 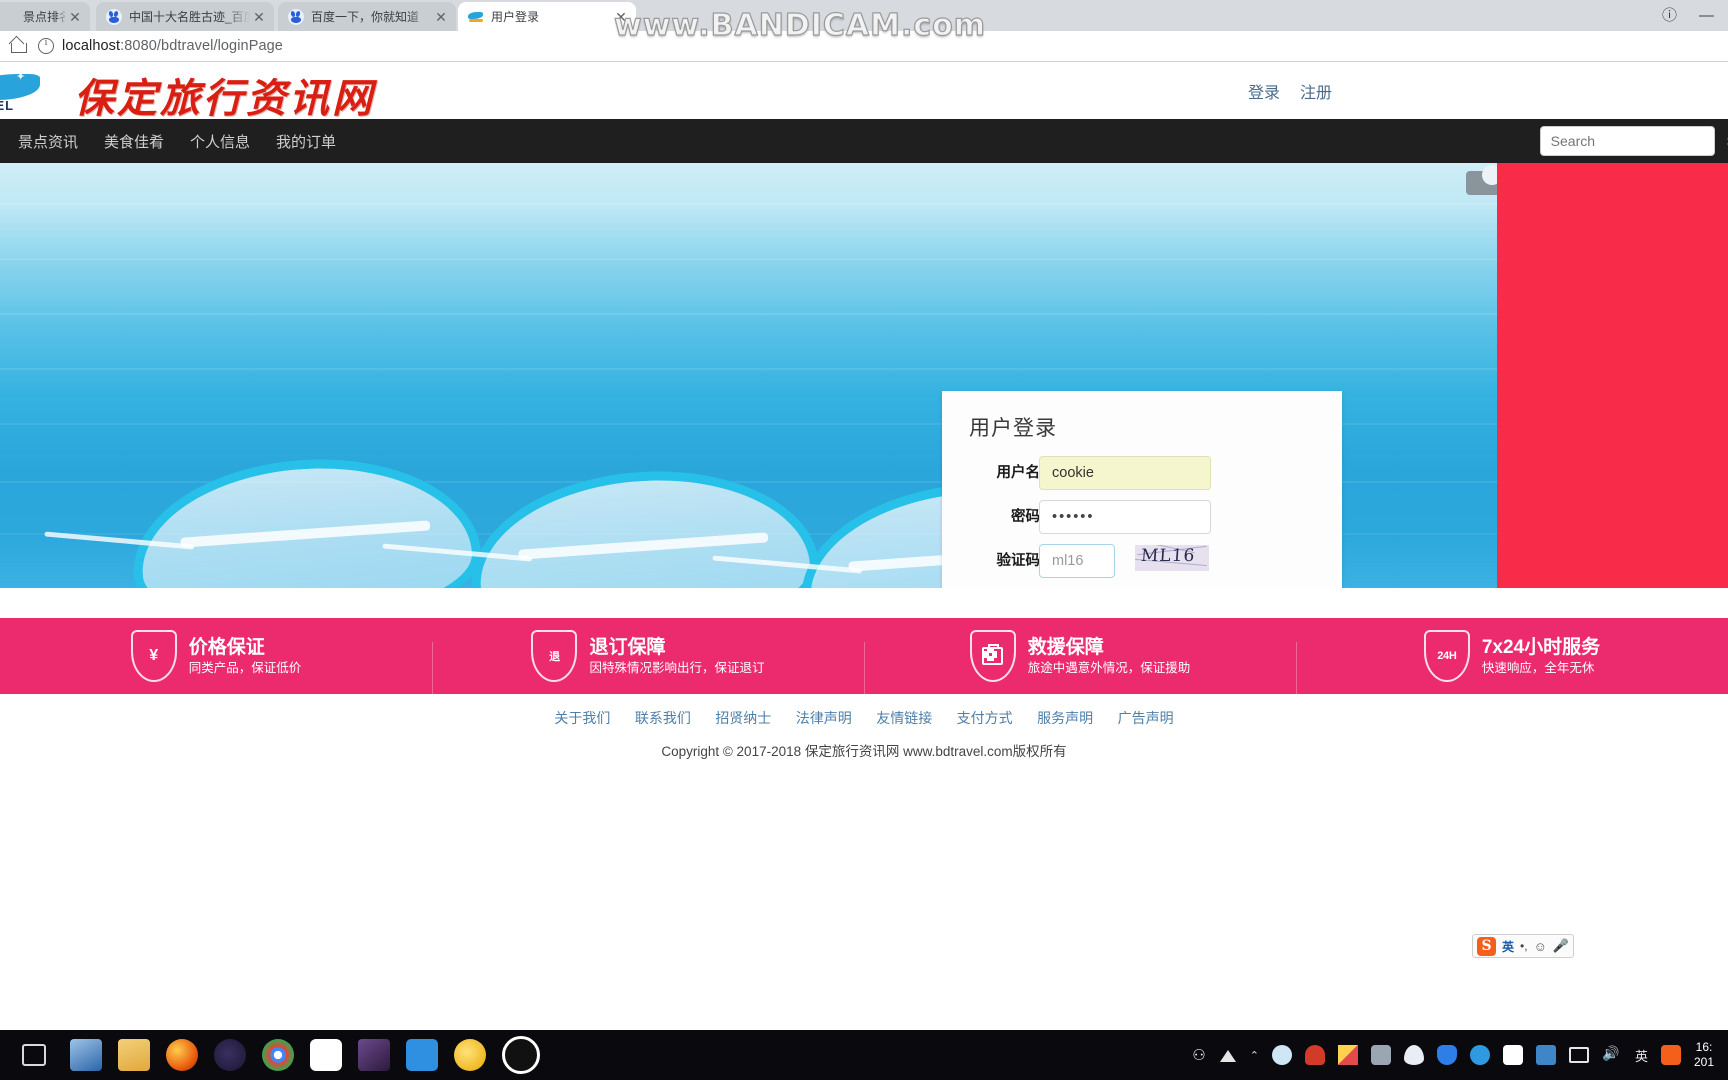 I want to click on nav-item-attractions: 景点资讯, so click(x=48, y=141).